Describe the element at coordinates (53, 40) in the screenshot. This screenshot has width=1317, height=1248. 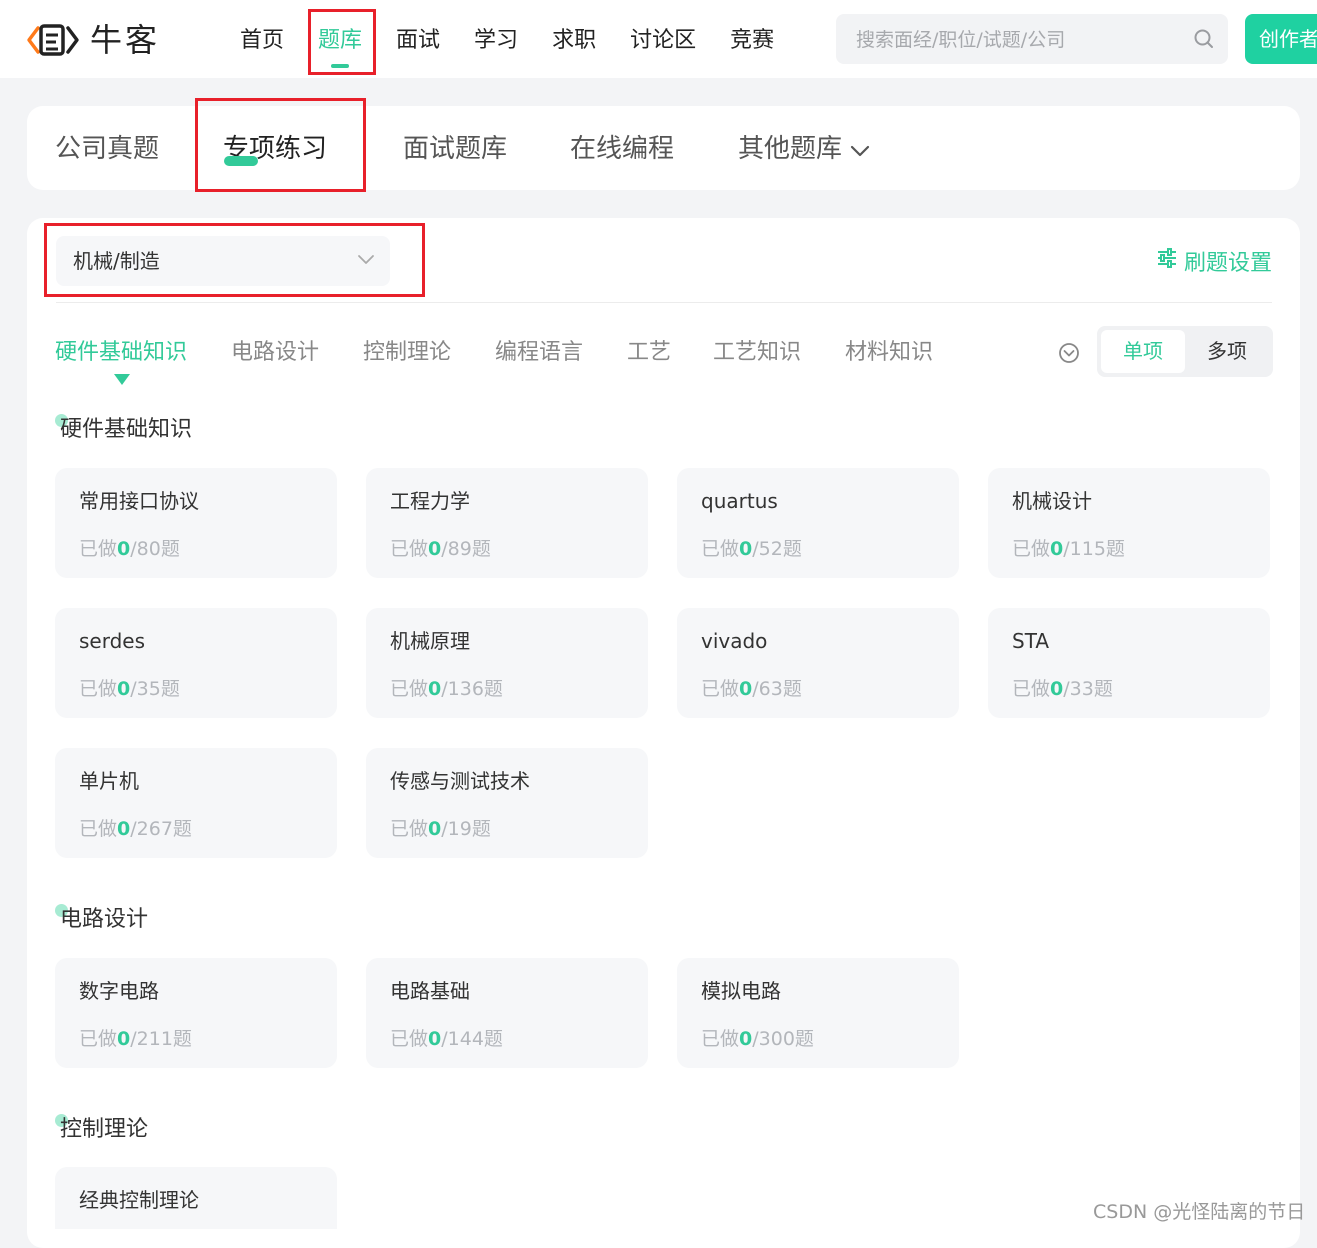
I see `logo-icon` at that location.